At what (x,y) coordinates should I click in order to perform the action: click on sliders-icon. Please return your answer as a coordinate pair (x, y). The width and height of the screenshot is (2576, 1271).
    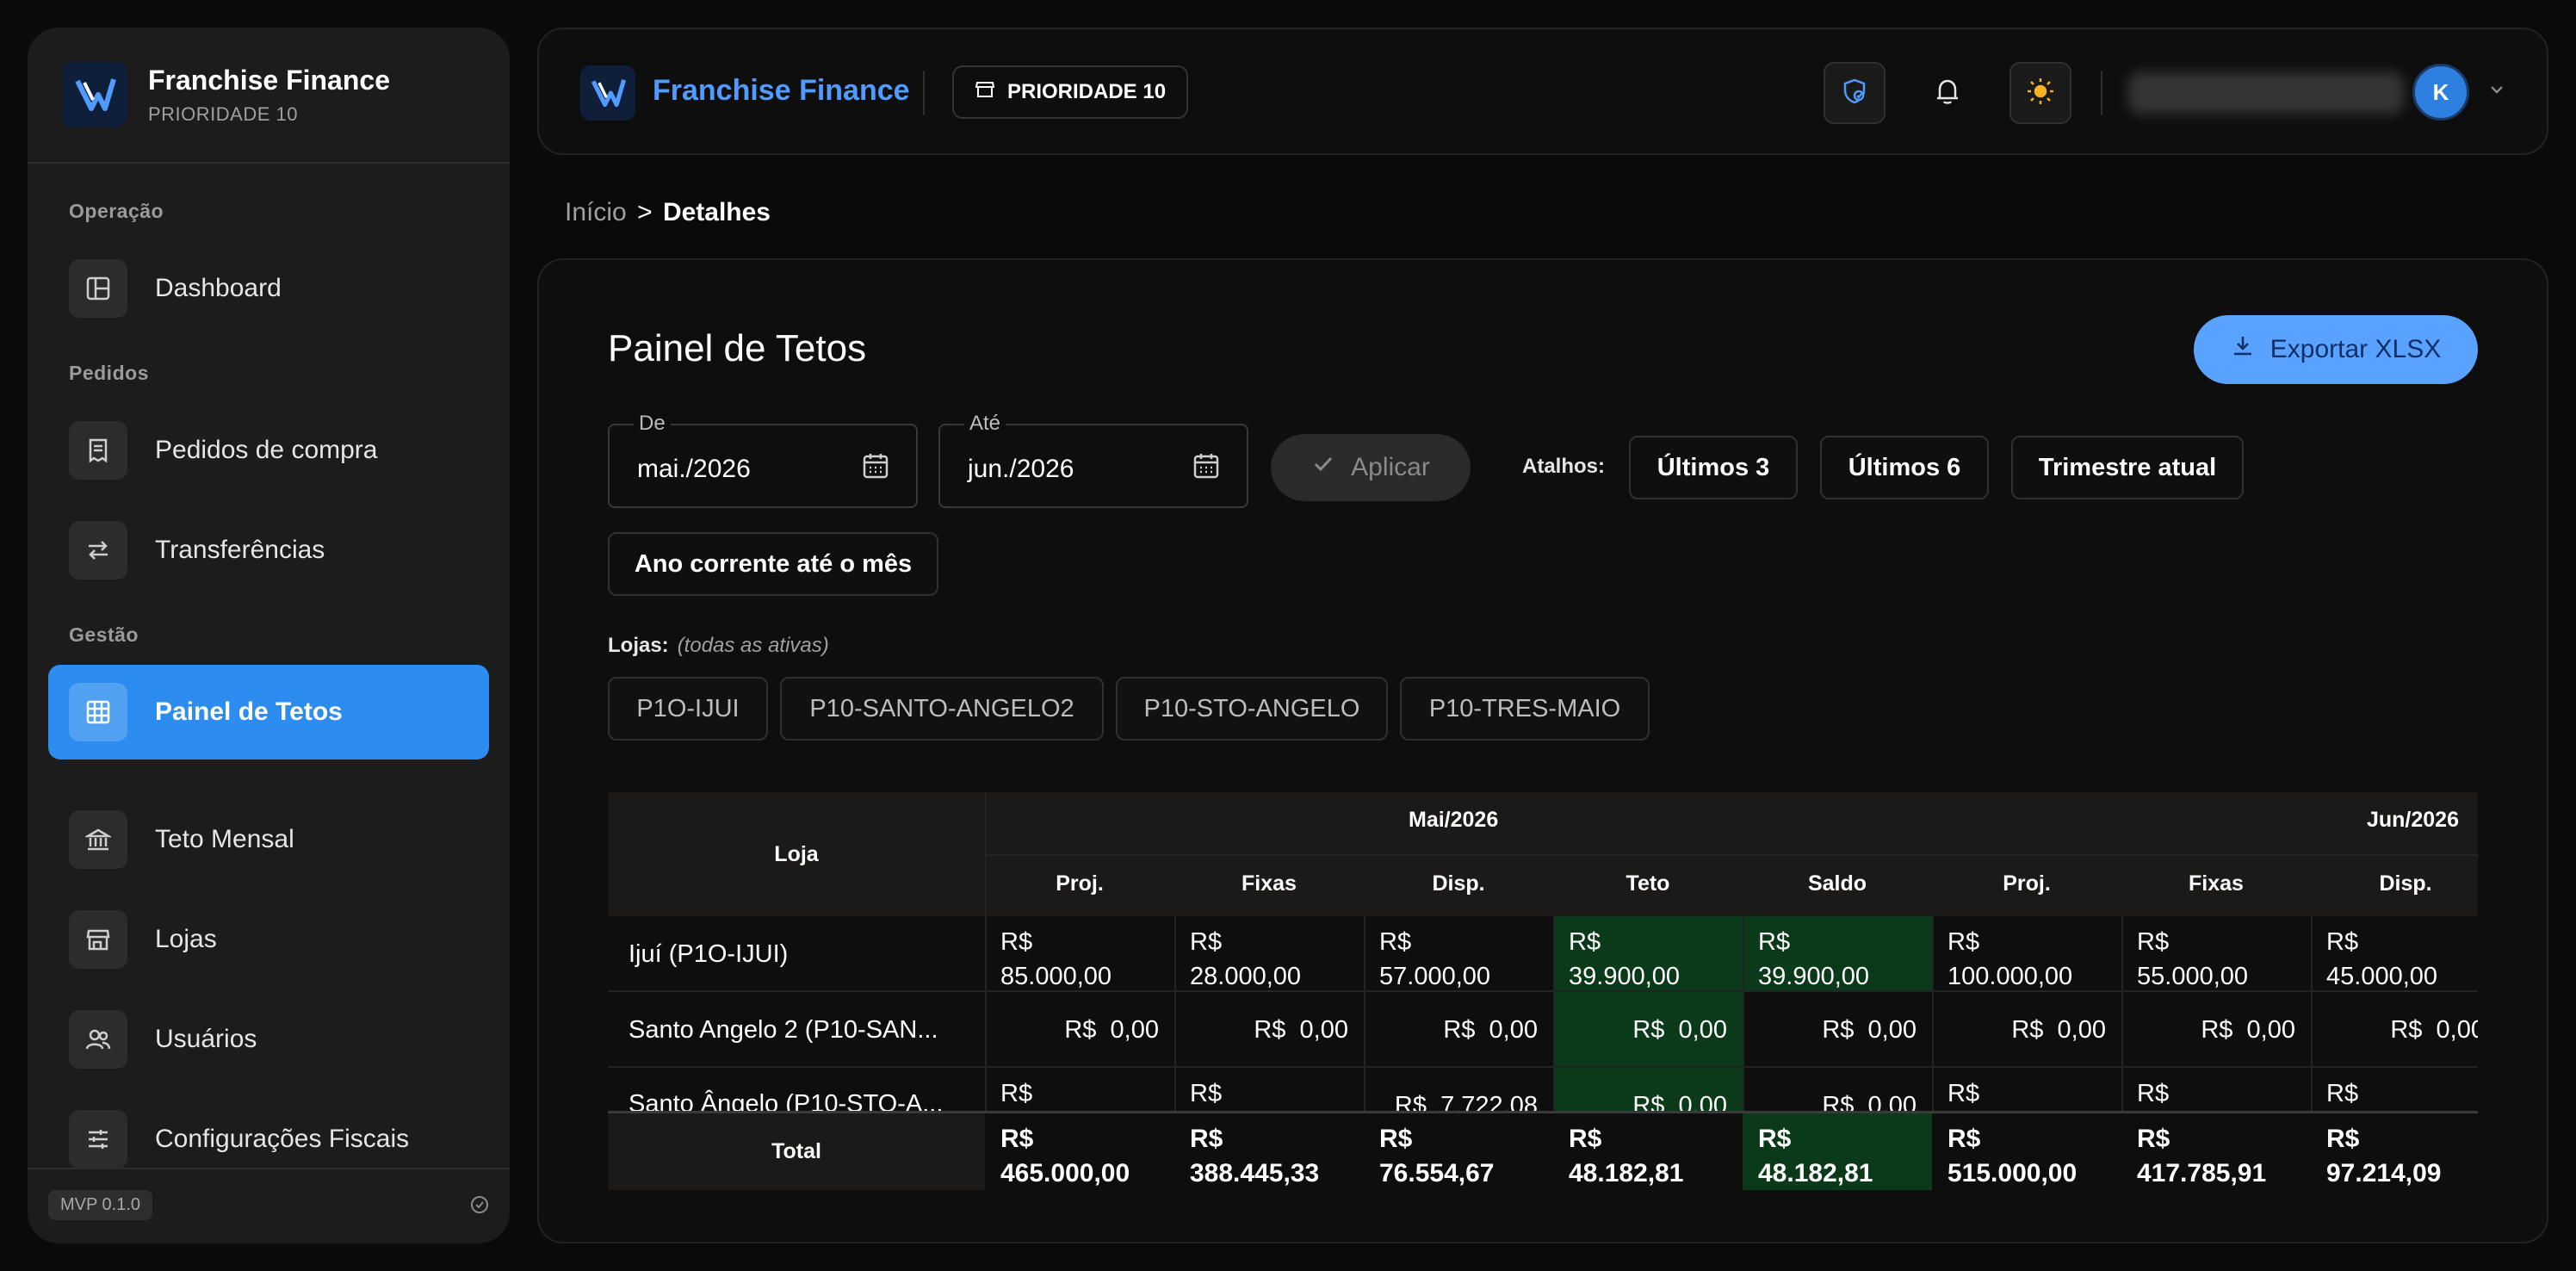
    Looking at the image, I should click on (98, 1140).